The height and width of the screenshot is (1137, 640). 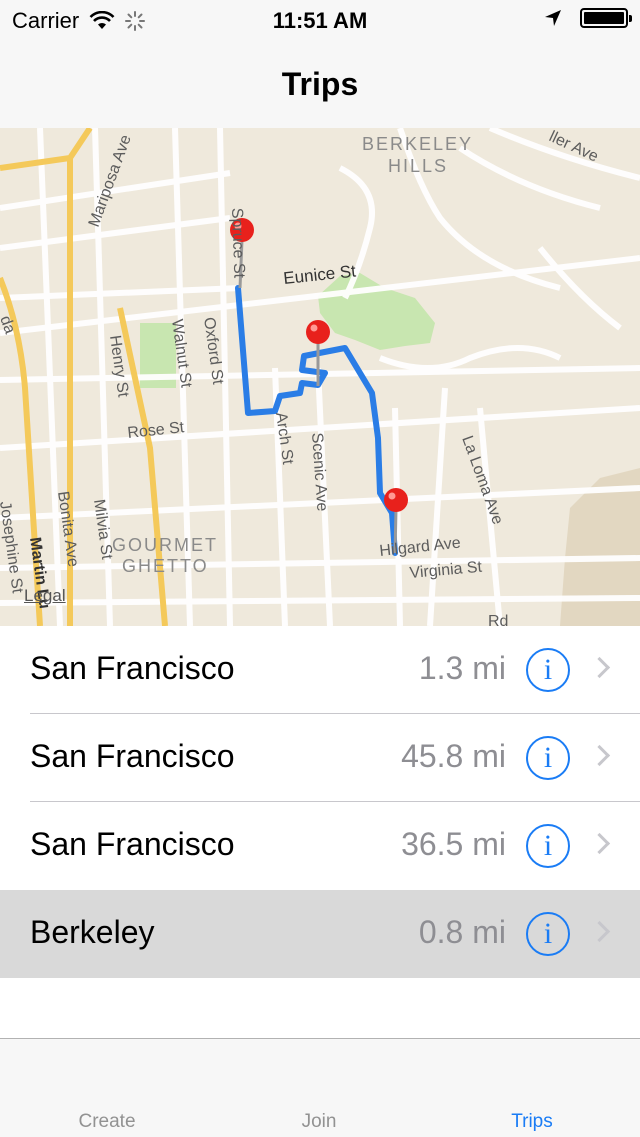 What do you see at coordinates (45, 596) in the screenshot?
I see `map-legal-link: Legal` at bounding box center [45, 596].